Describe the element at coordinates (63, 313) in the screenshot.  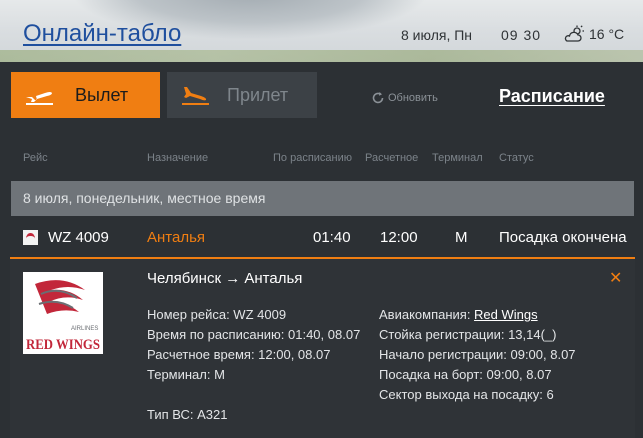
I see `airline-logo: AIRLINES RED WINGS` at that location.